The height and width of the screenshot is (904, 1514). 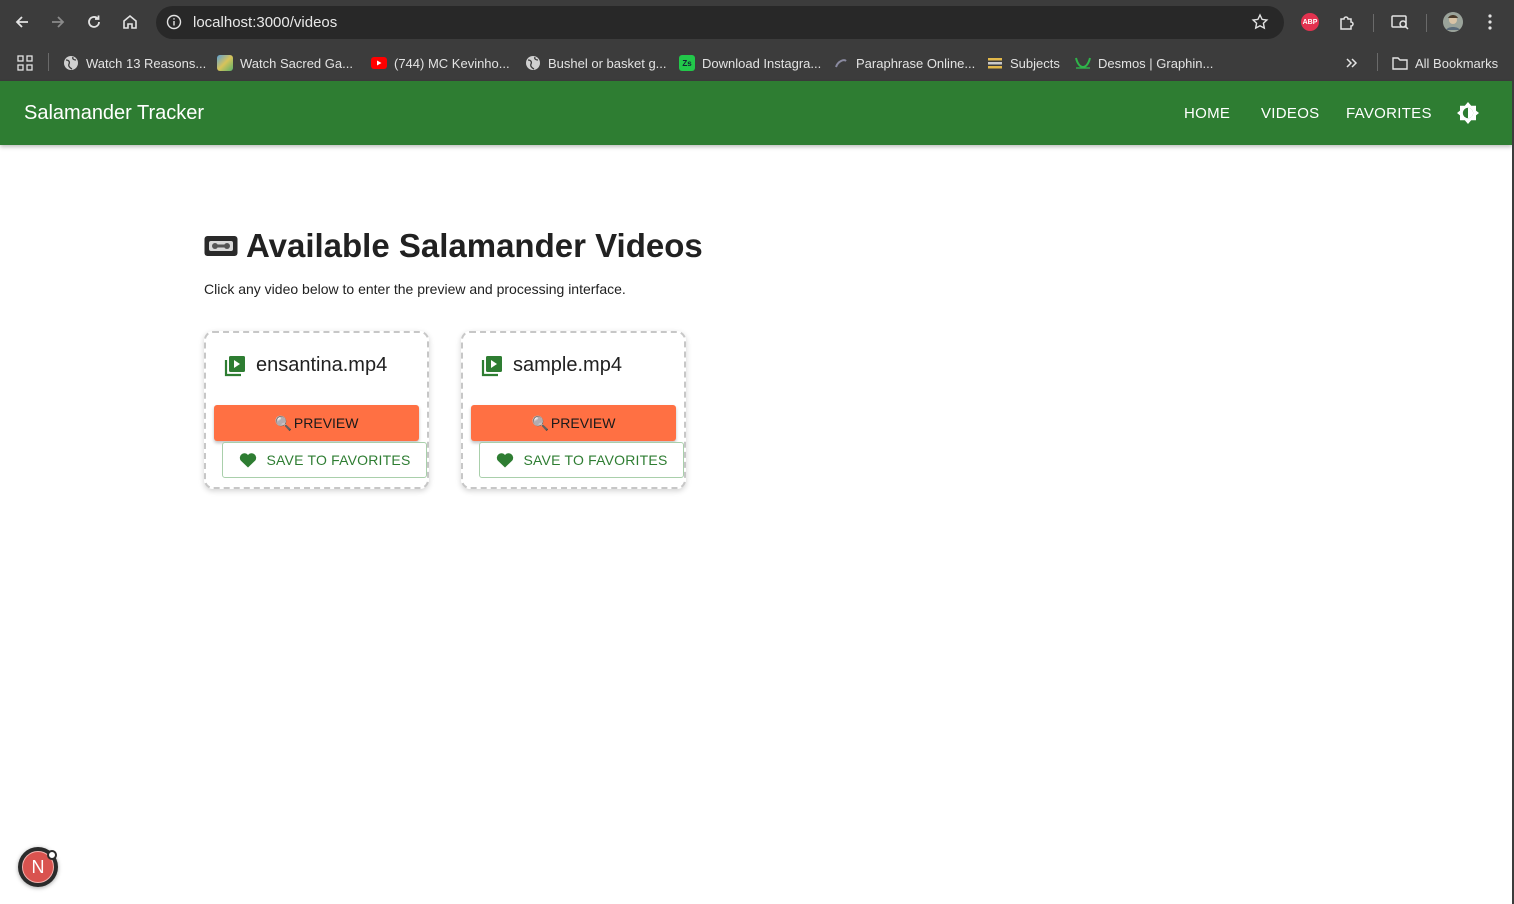 What do you see at coordinates (1468, 113) in the screenshot?
I see `theme-toggle-icon` at bounding box center [1468, 113].